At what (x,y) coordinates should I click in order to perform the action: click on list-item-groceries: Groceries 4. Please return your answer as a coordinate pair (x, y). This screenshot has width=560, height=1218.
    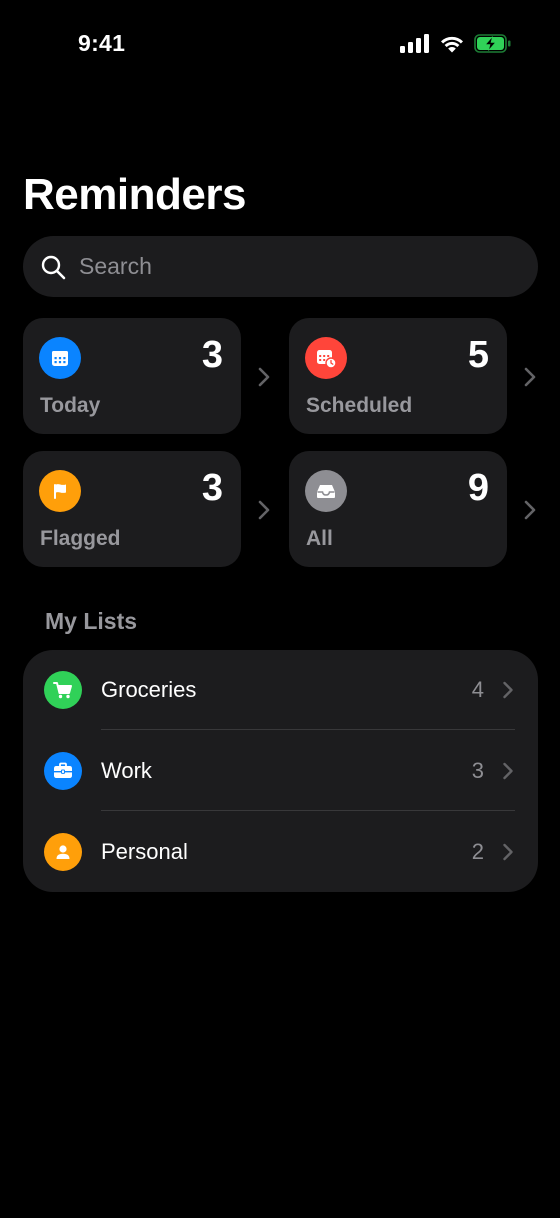
    Looking at the image, I should click on (280, 690).